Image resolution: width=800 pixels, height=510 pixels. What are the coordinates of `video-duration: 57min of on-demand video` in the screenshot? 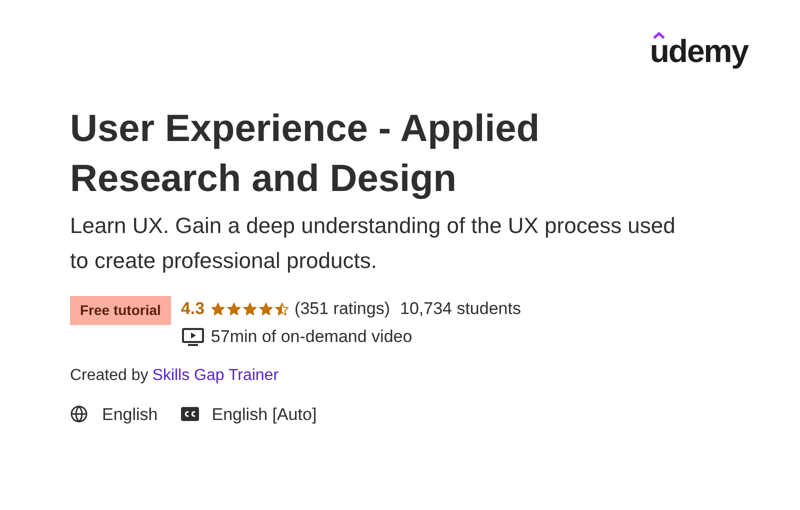 It's located at (311, 337).